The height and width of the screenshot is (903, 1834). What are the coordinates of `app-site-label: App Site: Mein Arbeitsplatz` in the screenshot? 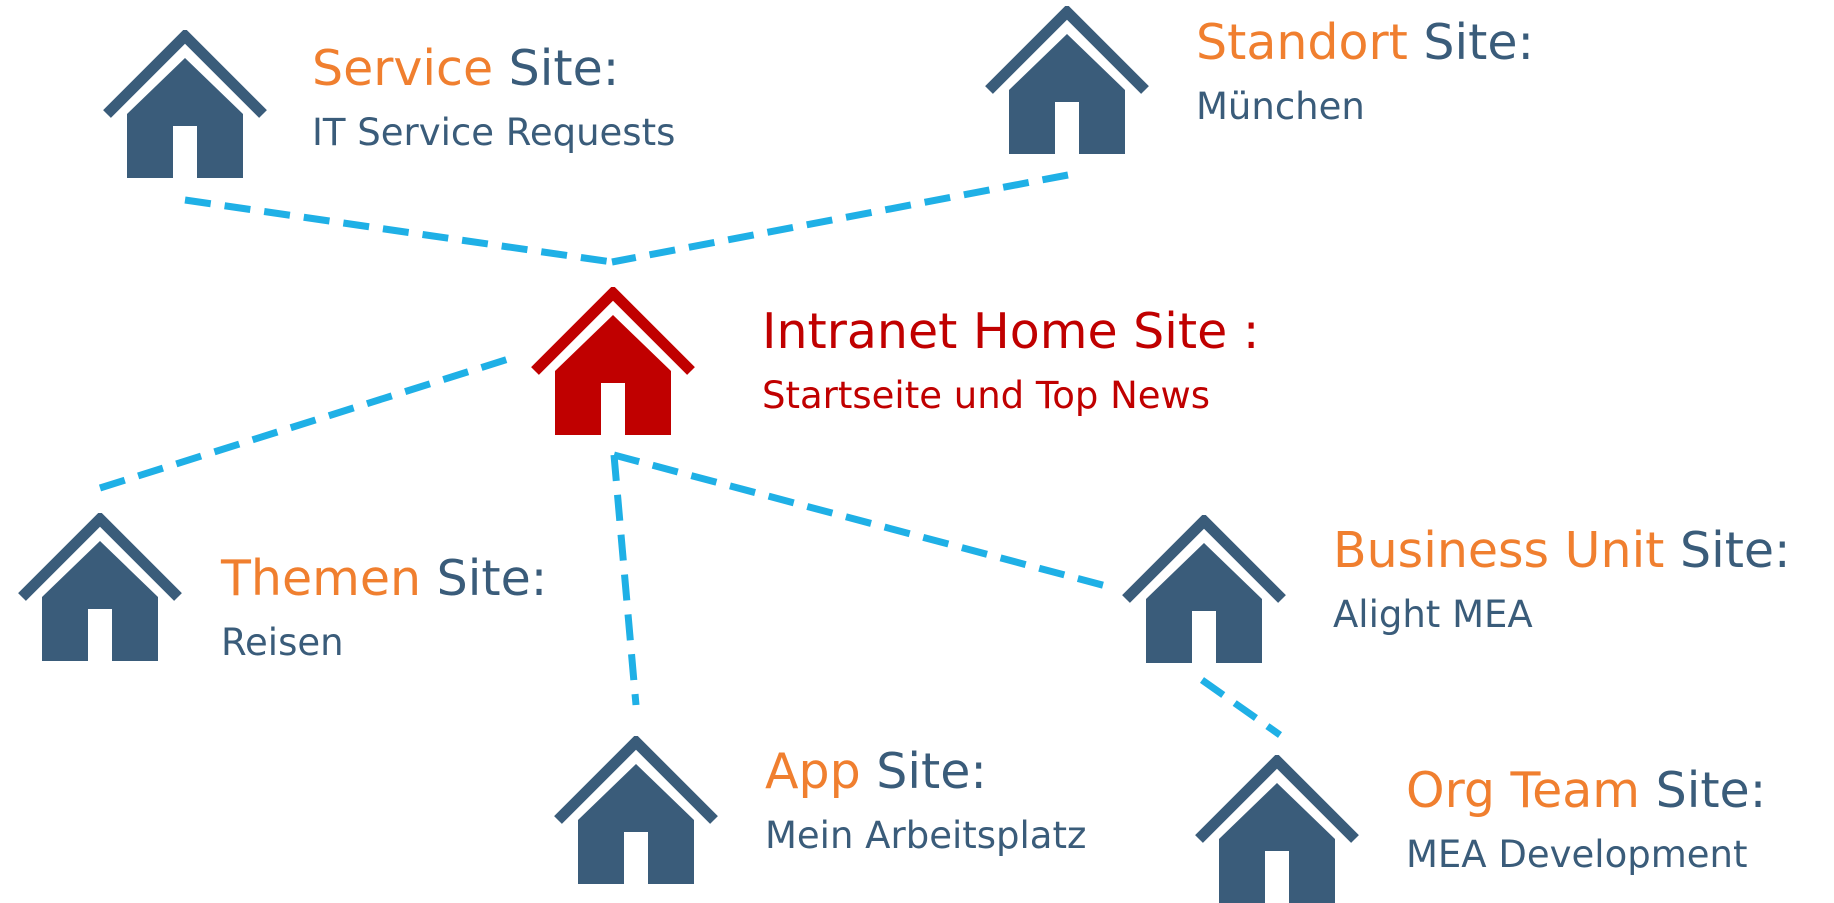 It's located at (925, 801).